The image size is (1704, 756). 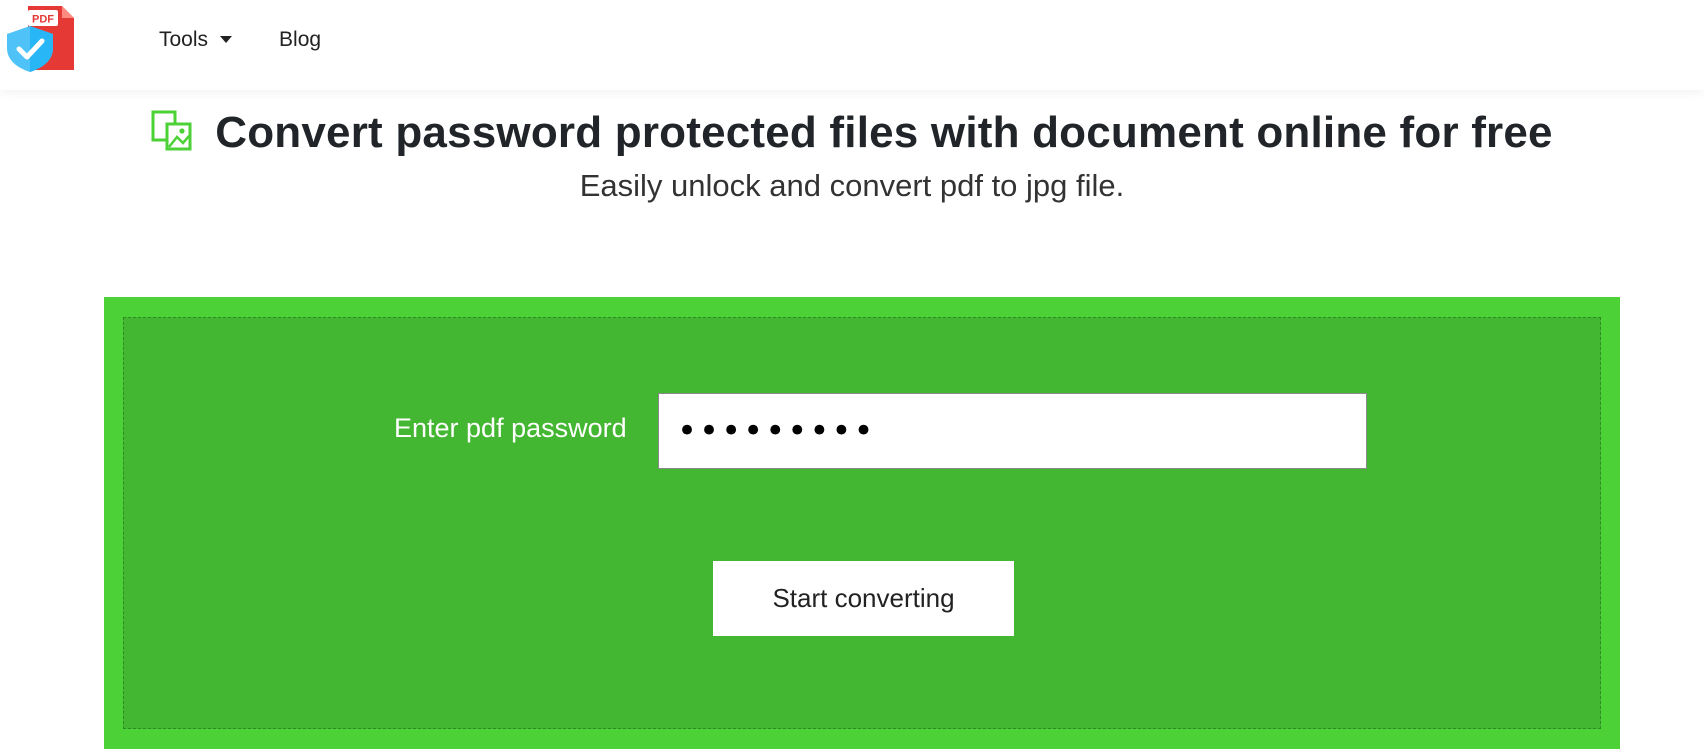 What do you see at coordinates (1012, 431) in the screenshot?
I see `password-input` at bounding box center [1012, 431].